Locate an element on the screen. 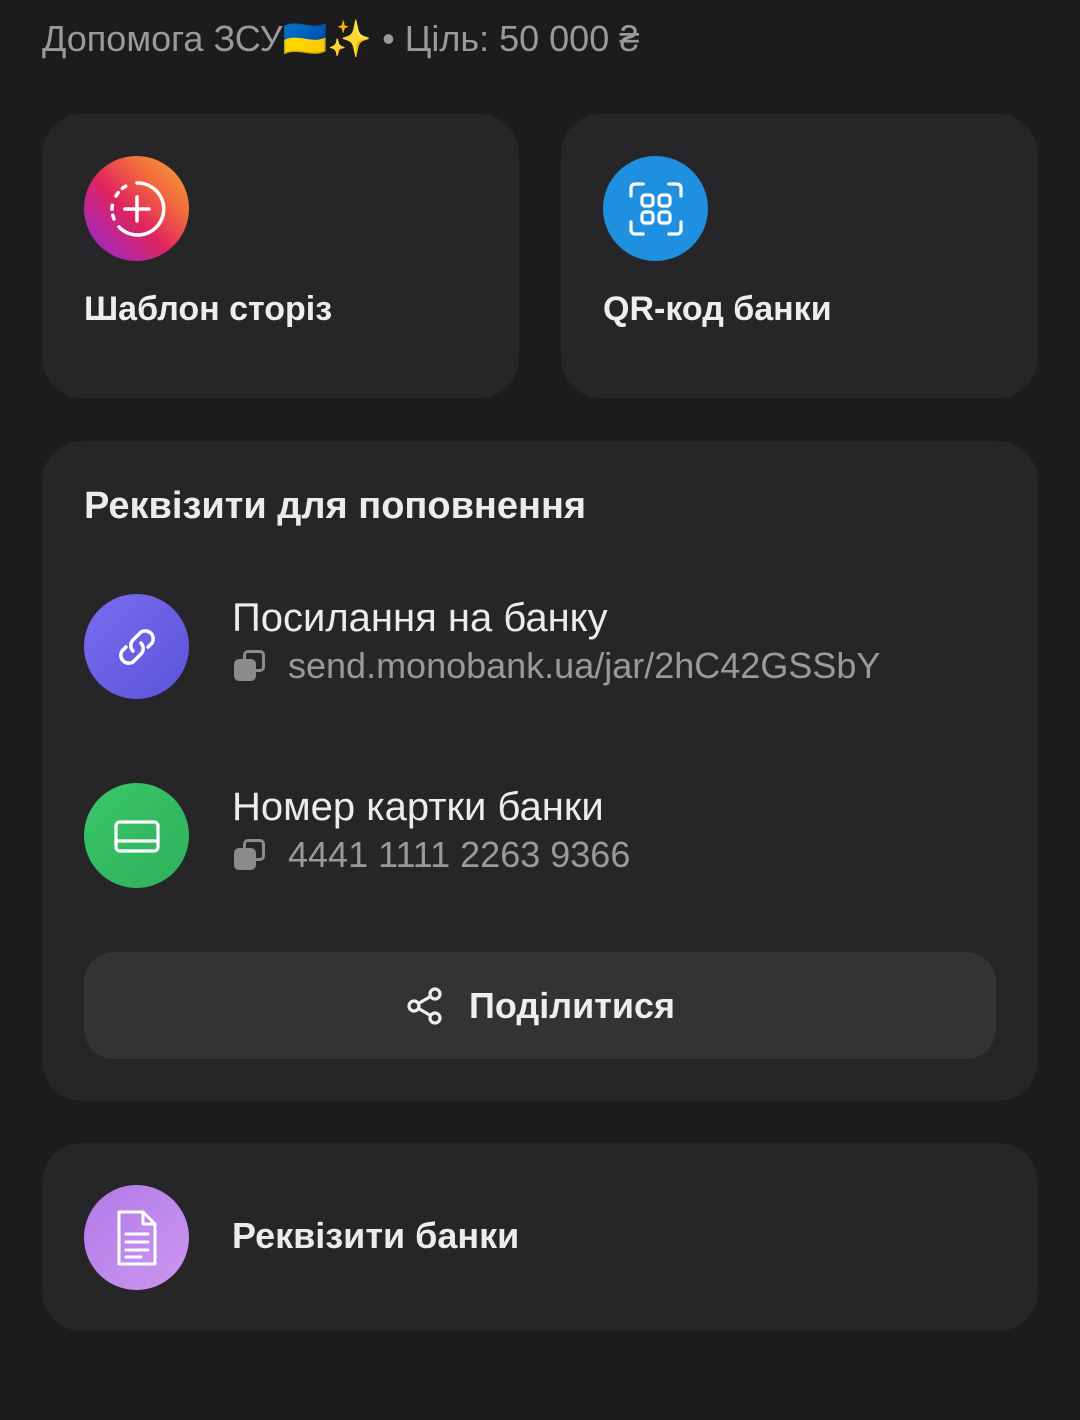 This screenshot has width=1080, height=1420. jar-link-value: send.monobank.ua/jar/2hC42GSSbY is located at coordinates (556, 665).